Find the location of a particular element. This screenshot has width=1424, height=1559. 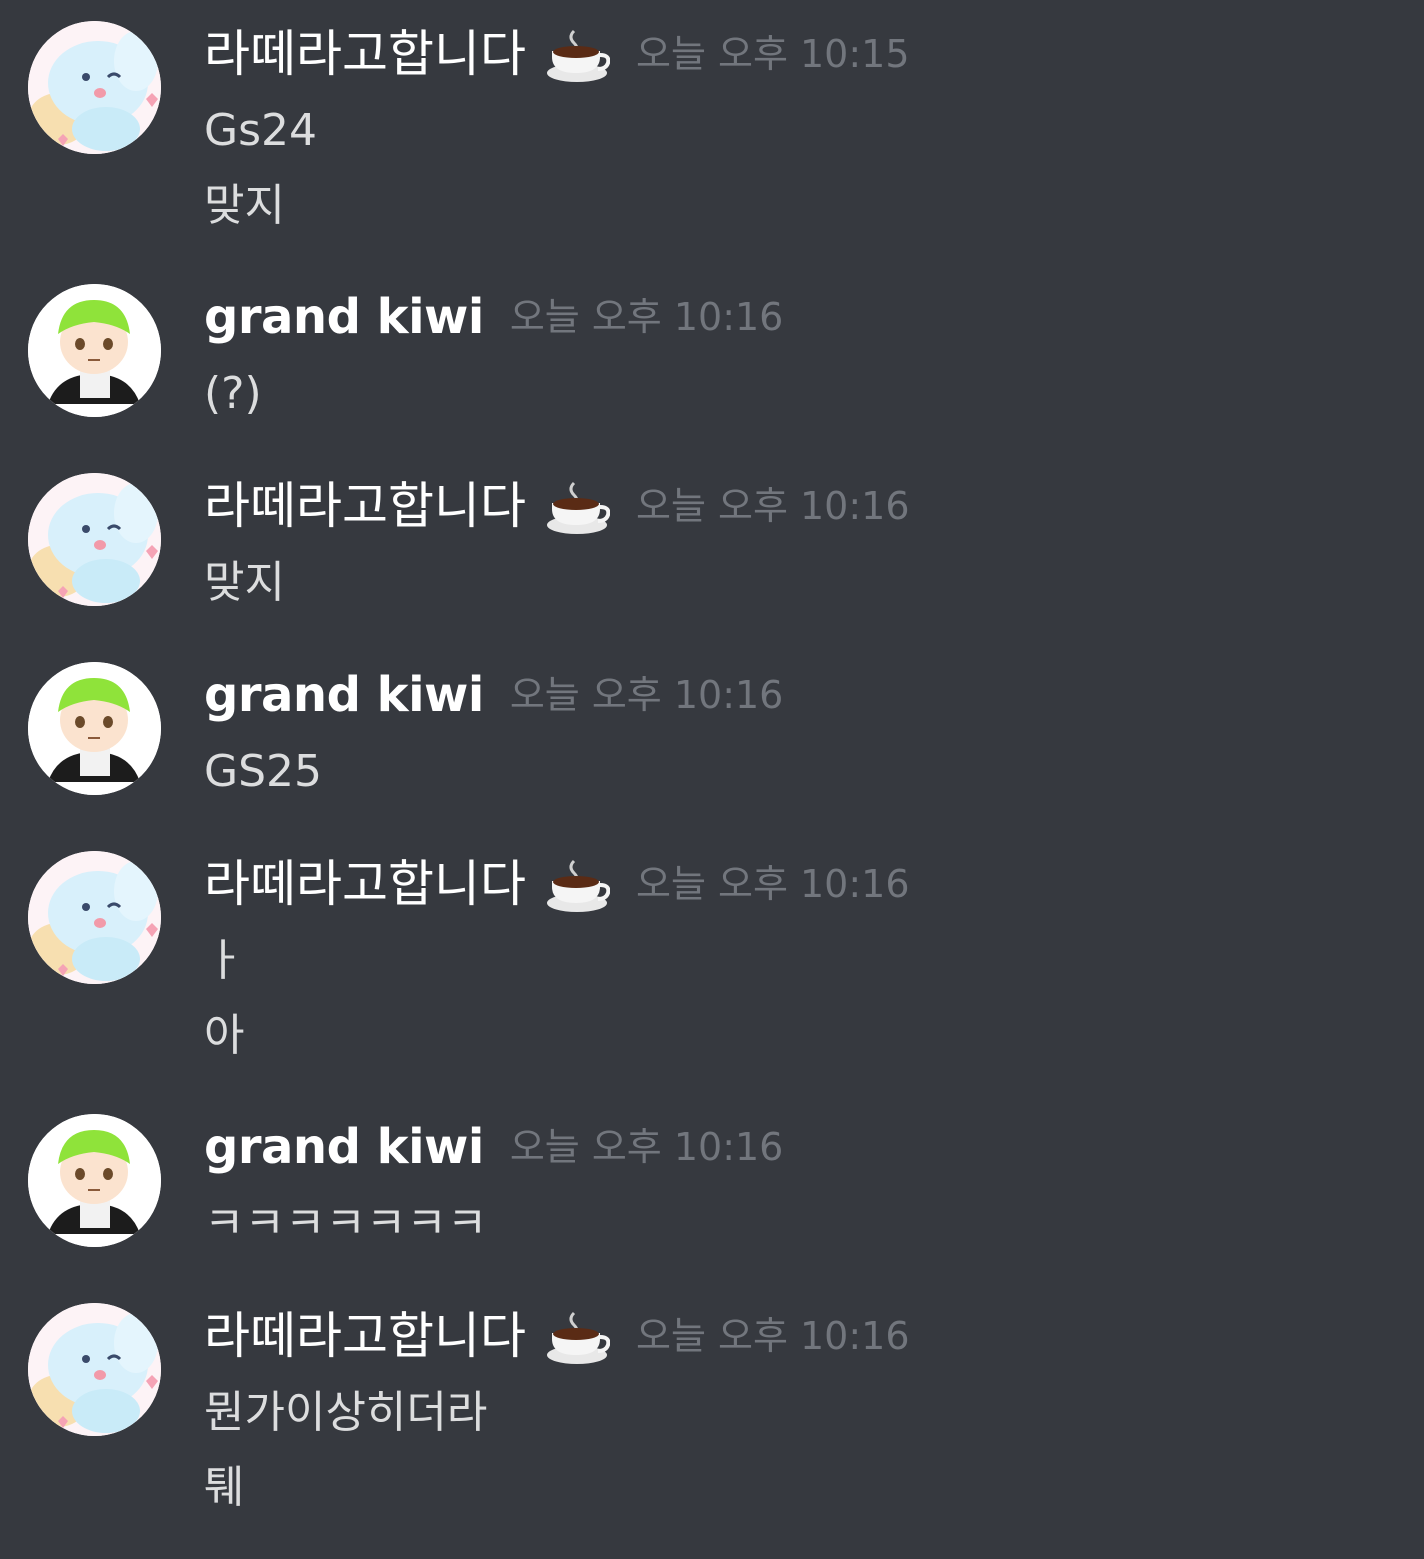

message-text: ㅏ is located at coordinates (224, 960).